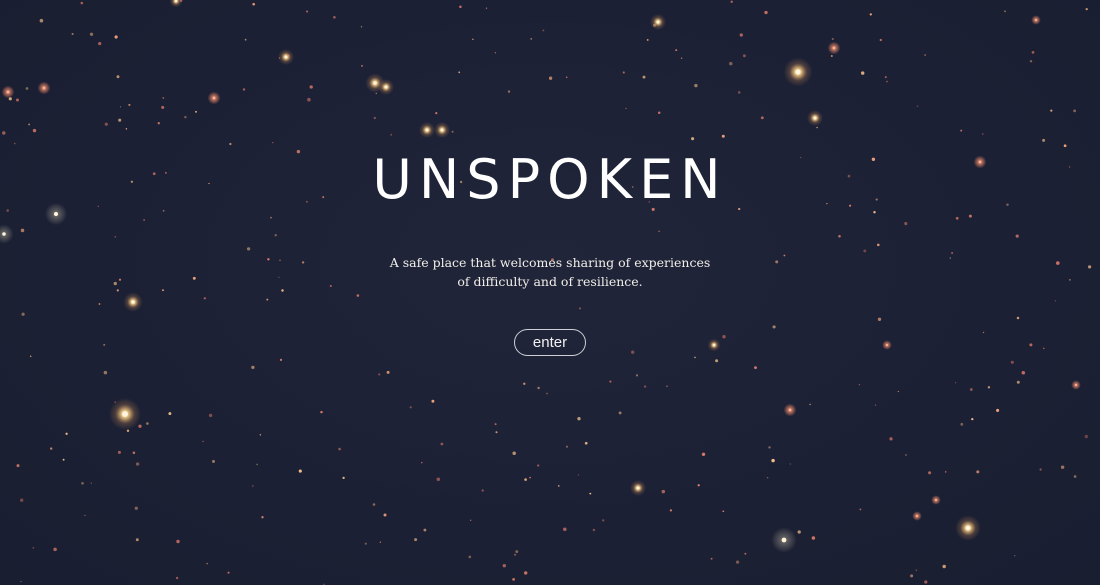 The width and height of the screenshot is (1100, 585). Describe the element at coordinates (550, 342) in the screenshot. I see `enter-button: enter` at that location.